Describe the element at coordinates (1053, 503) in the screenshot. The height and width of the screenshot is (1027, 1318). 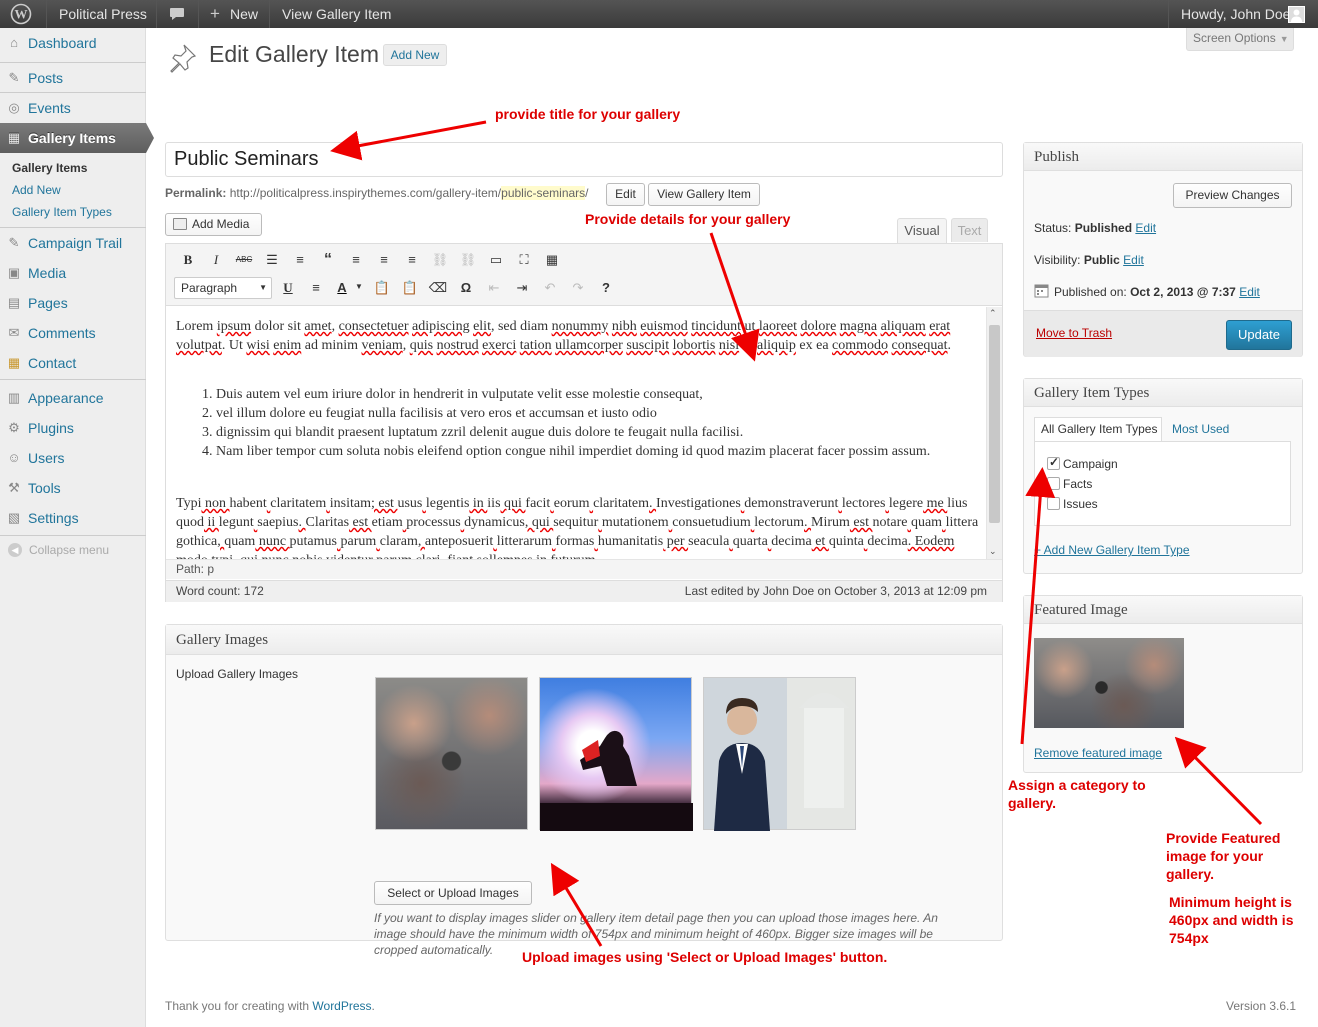
I see `checkbox-issues` at that location.